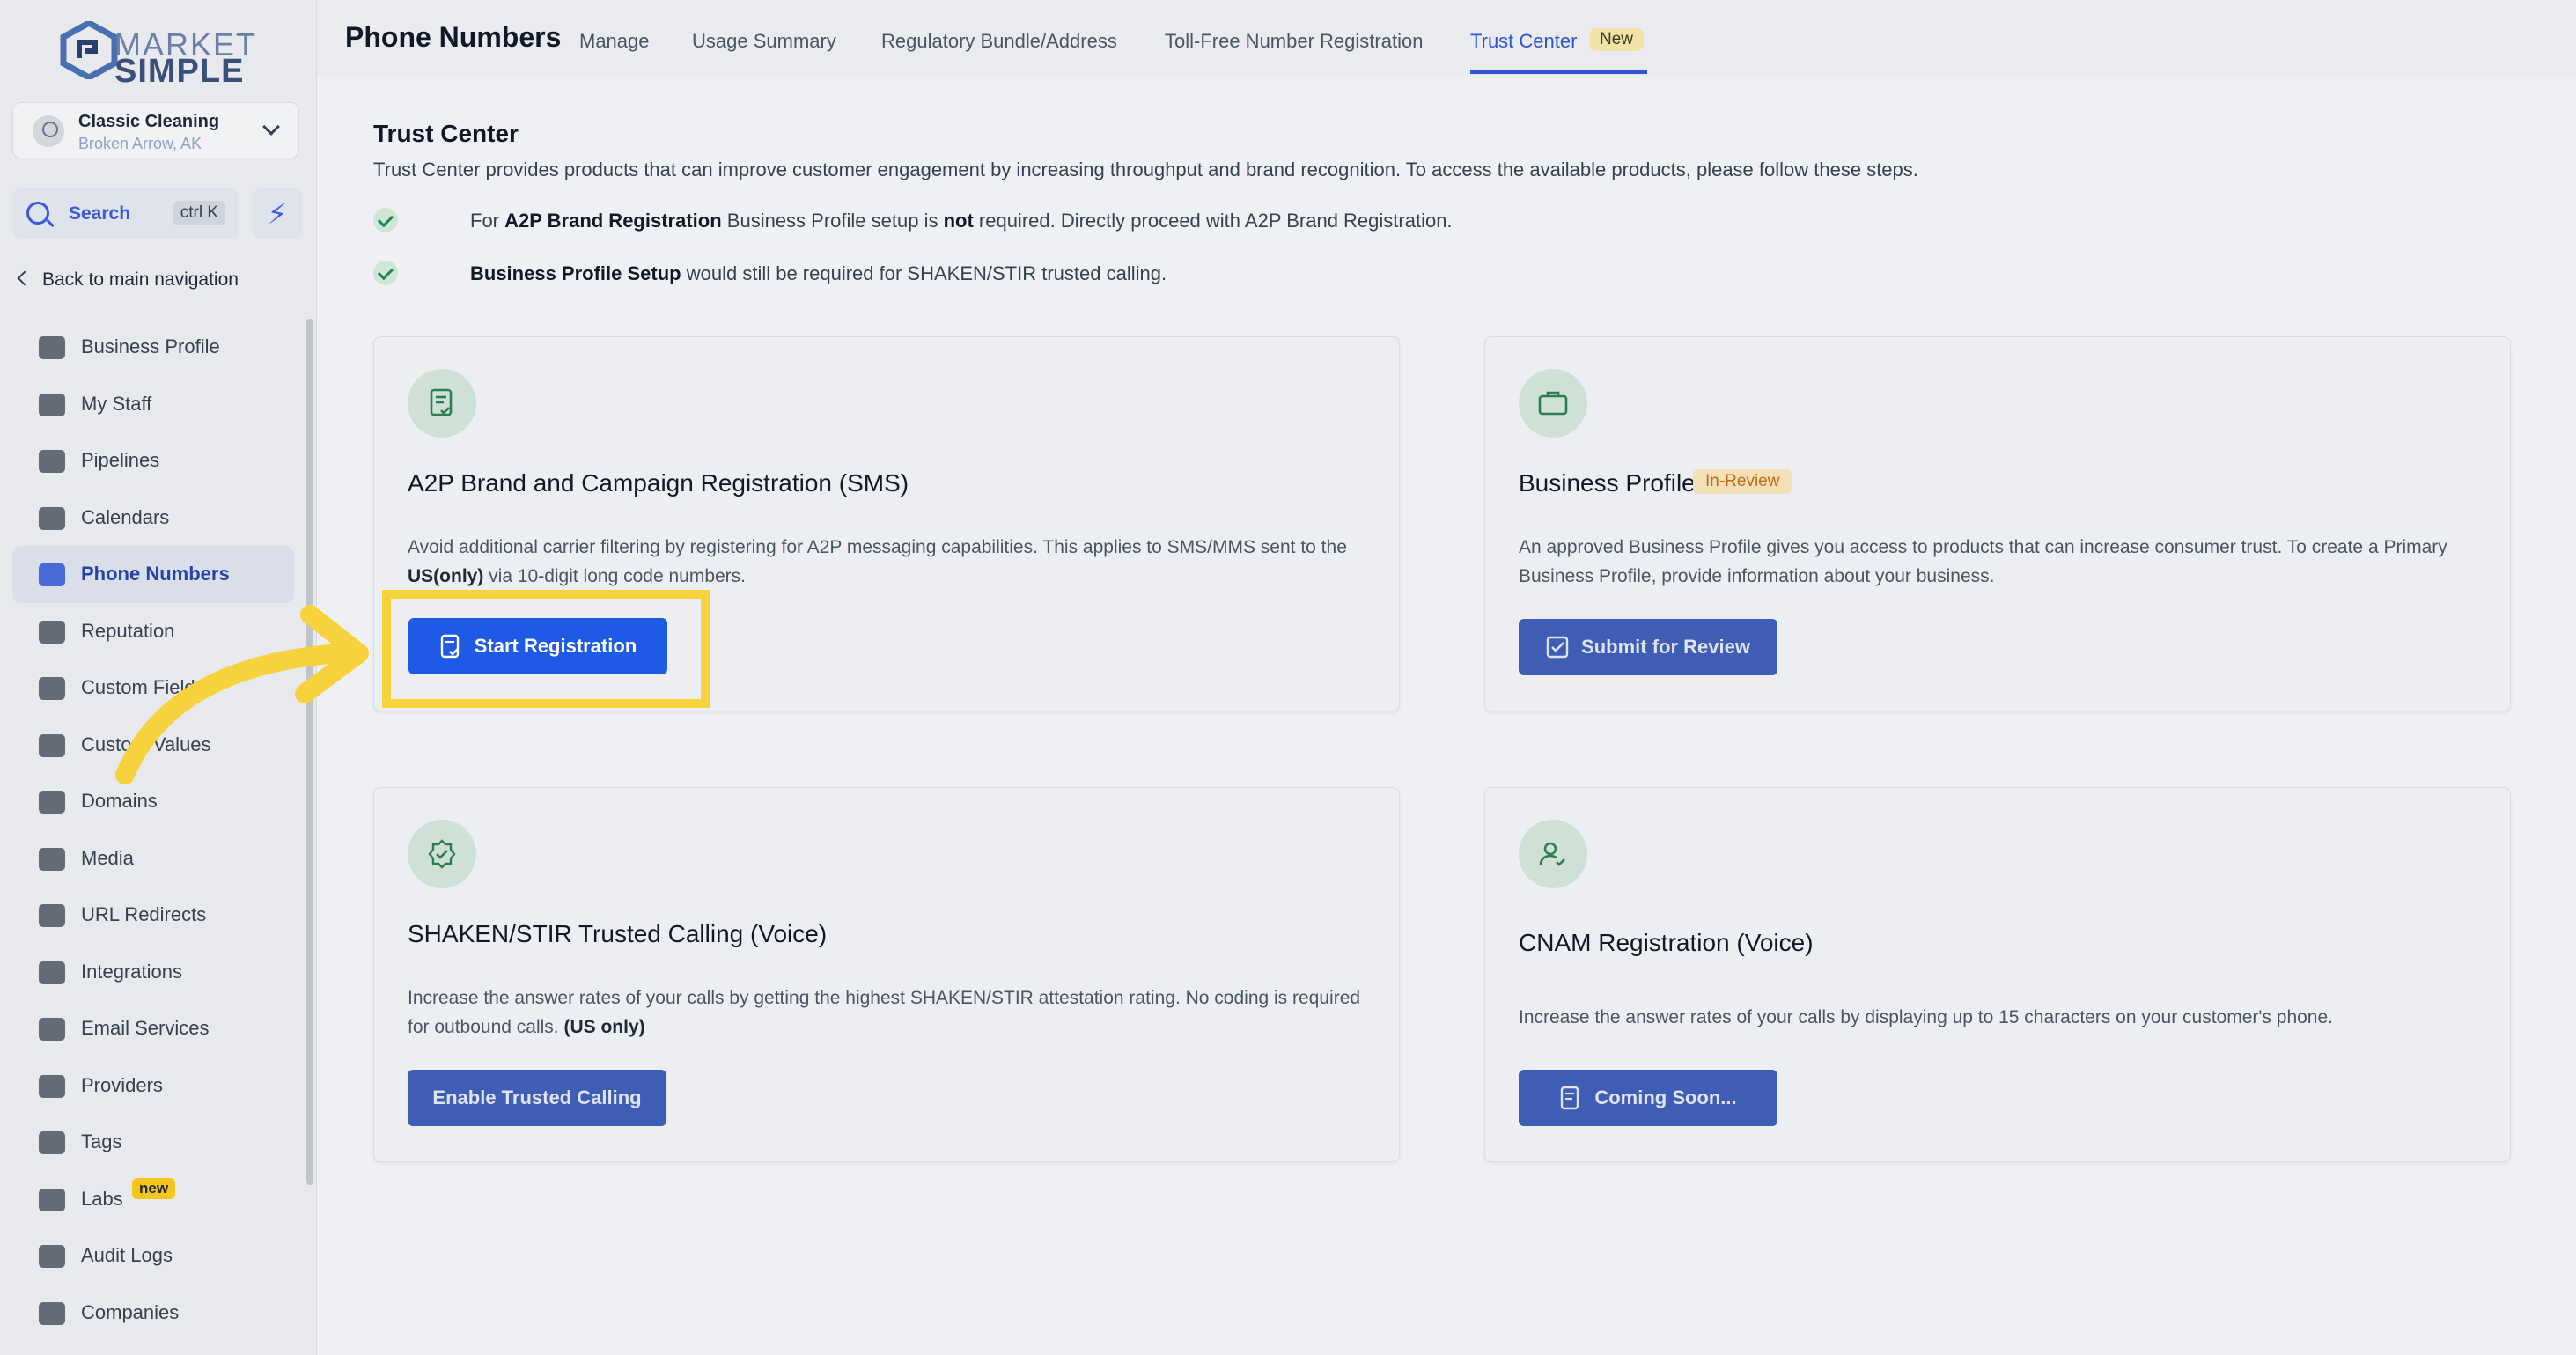 The width and height of the screenshot is (2576, 1355). I want to click on quick-action-button: ⚡, so click(278, 213).